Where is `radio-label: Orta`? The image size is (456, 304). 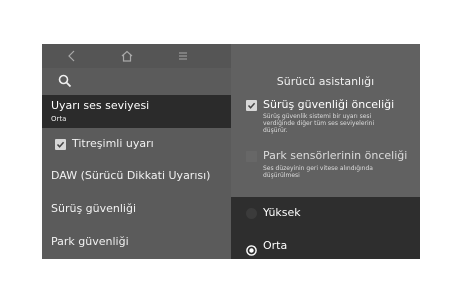
radio-label: Orta is located at coordinates (275, 245).